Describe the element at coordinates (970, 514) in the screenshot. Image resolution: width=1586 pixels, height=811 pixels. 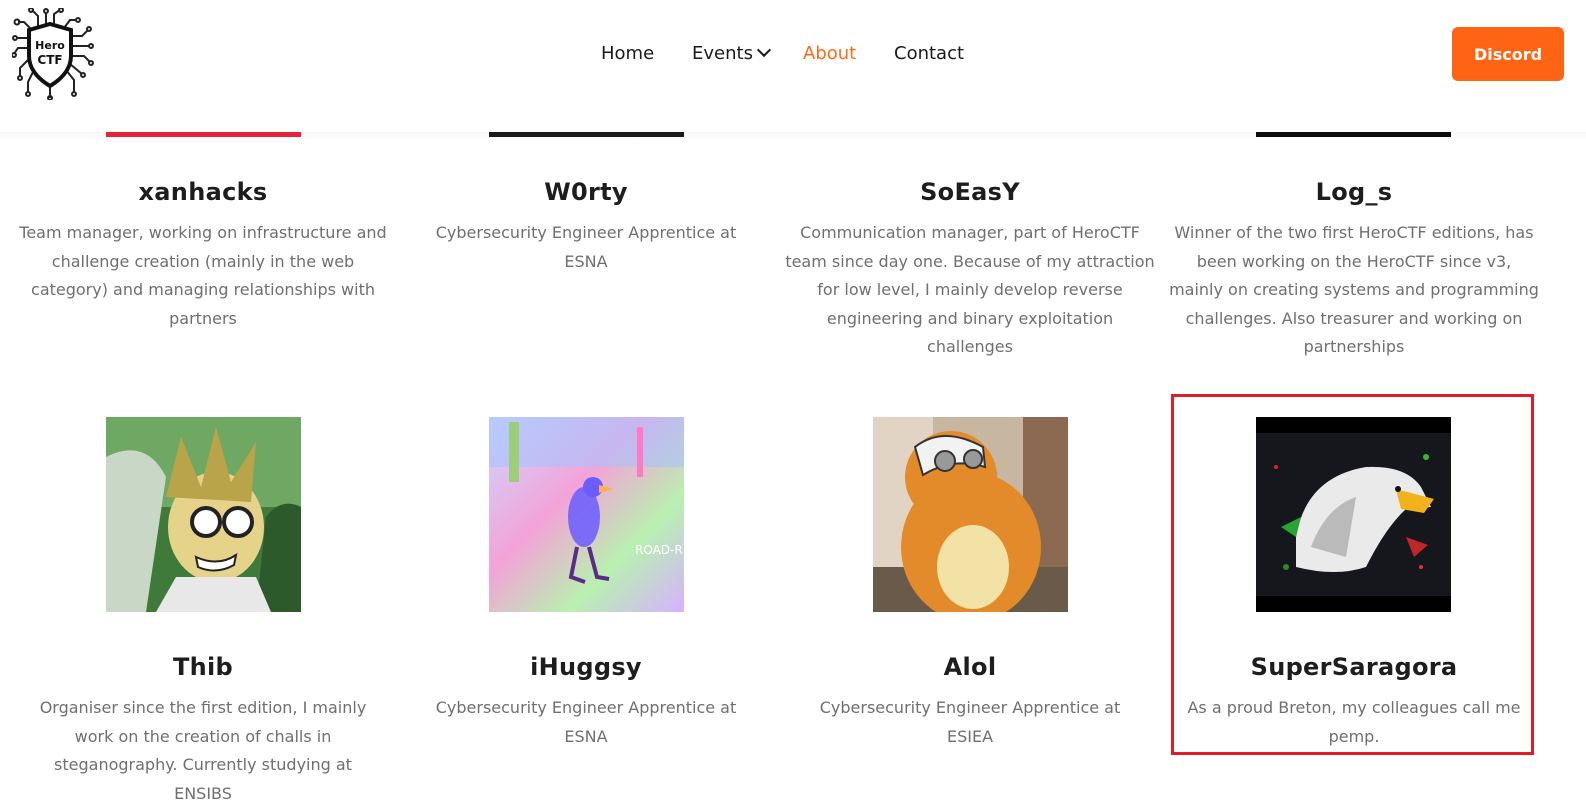
I see `avatar-alol` at that location.